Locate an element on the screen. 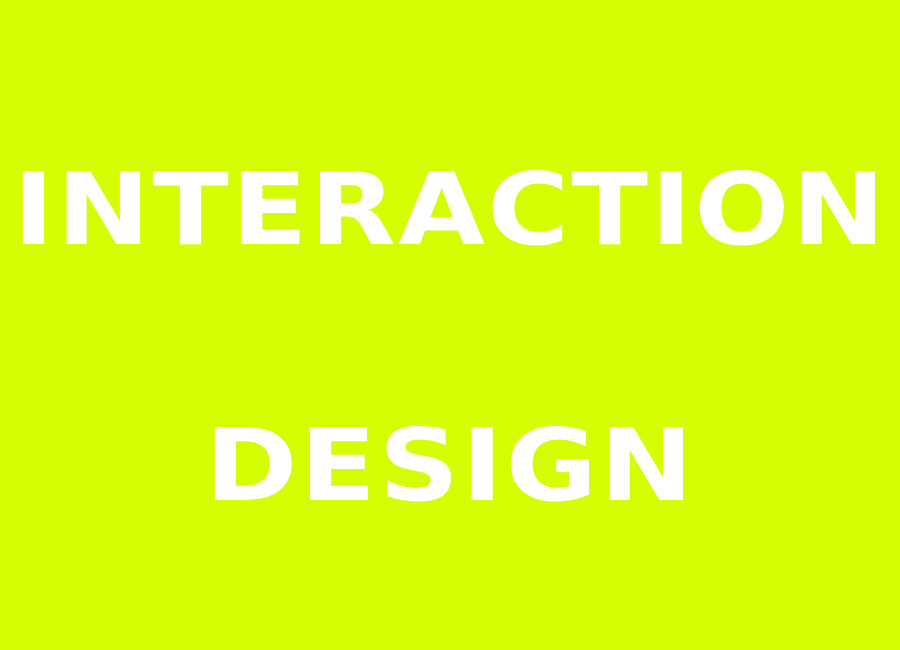 This screenshot has height=650, width=900. title-line-design: DESIGN is located at coordinates (450, 465).